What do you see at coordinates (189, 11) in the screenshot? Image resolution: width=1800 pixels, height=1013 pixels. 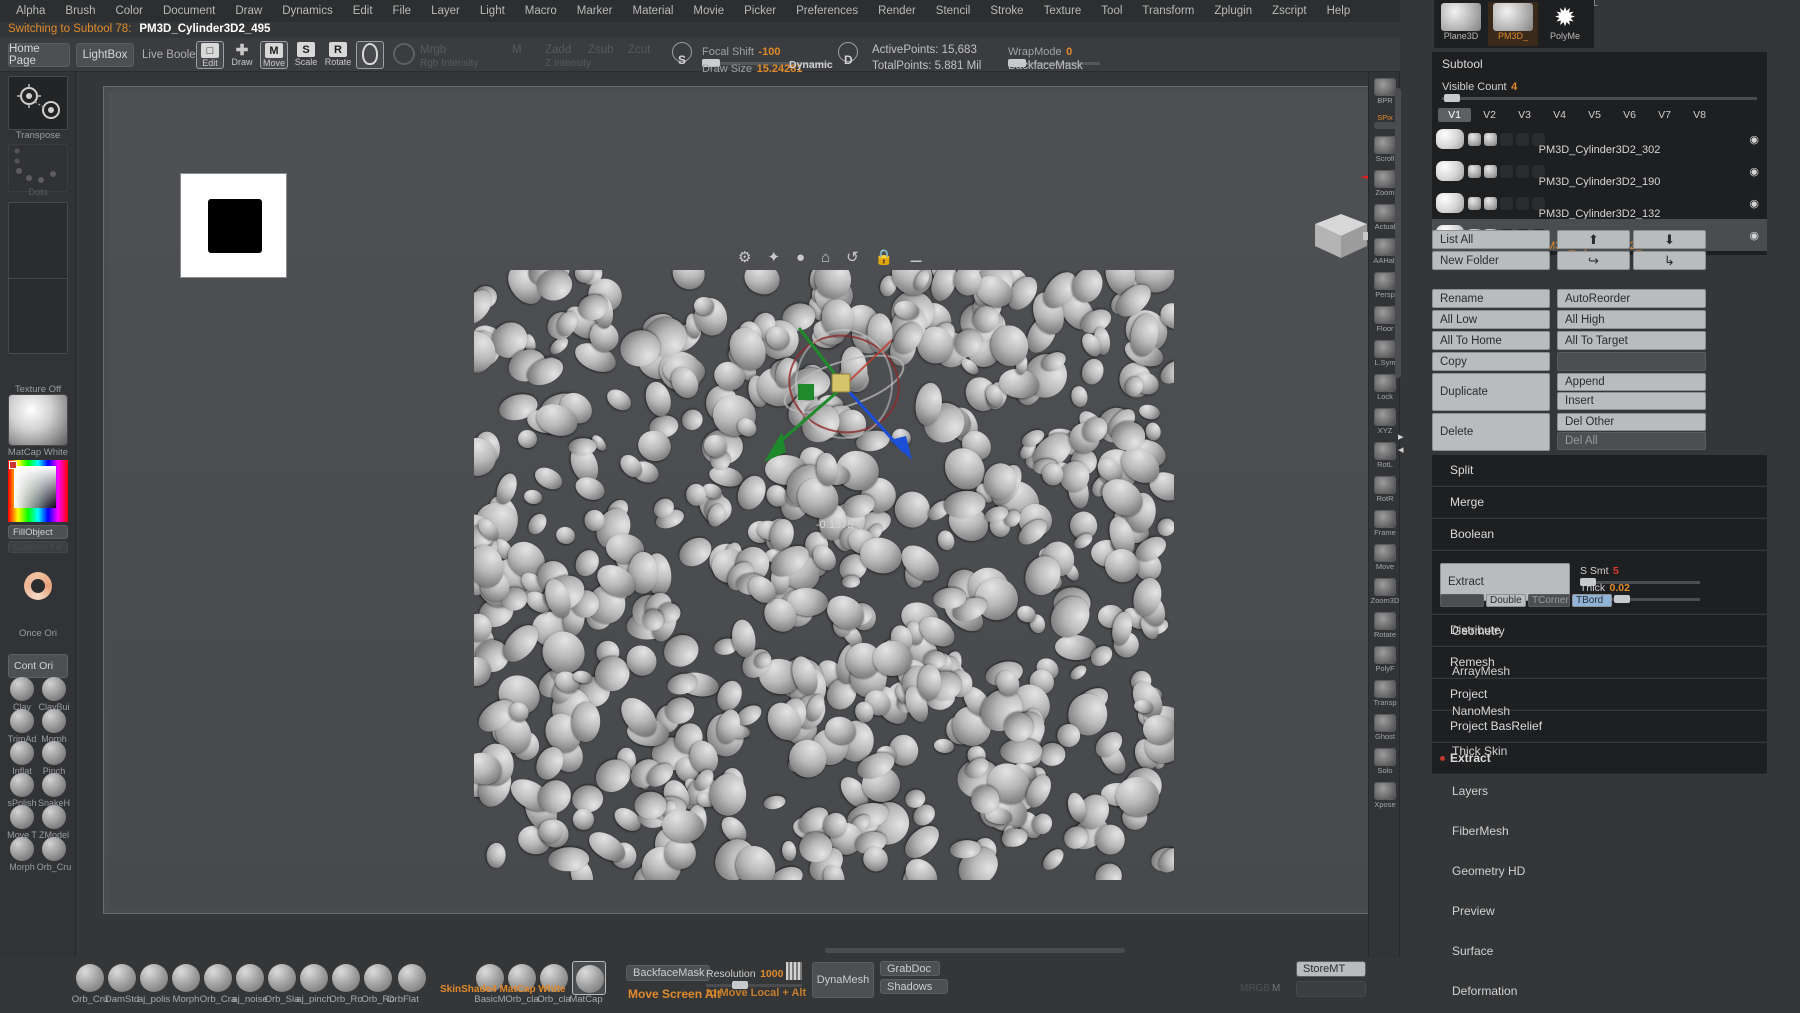 I see `menu-item-document: Document` at bounding box center [189, 11].